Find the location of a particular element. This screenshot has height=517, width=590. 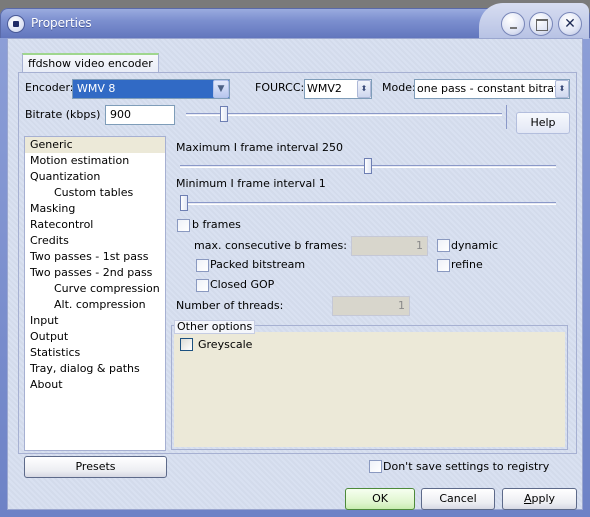

greyscale-label: Greyscale is located at coordinates (225, 344).